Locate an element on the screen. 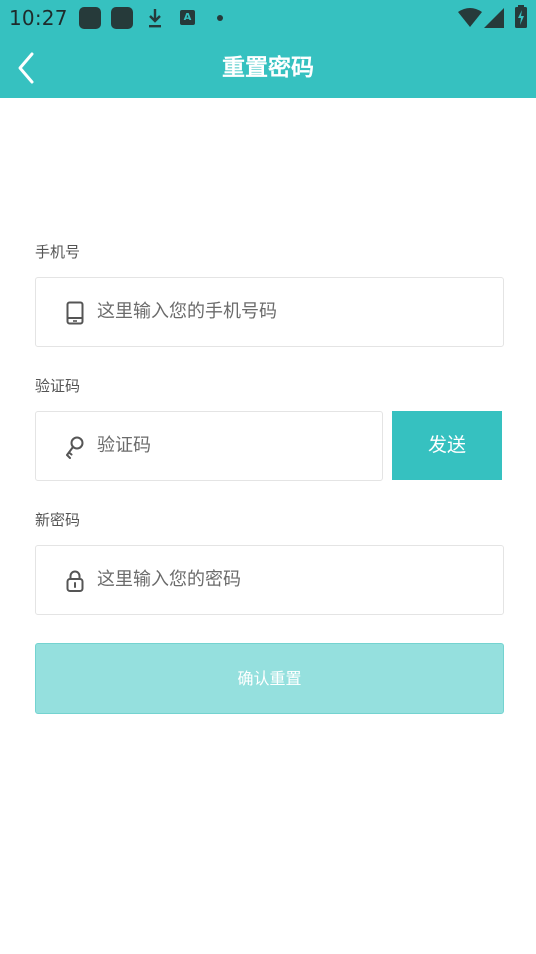 The width and height of the screenshot is (536, 954). signal-icon is located at coordinates (494, 18).